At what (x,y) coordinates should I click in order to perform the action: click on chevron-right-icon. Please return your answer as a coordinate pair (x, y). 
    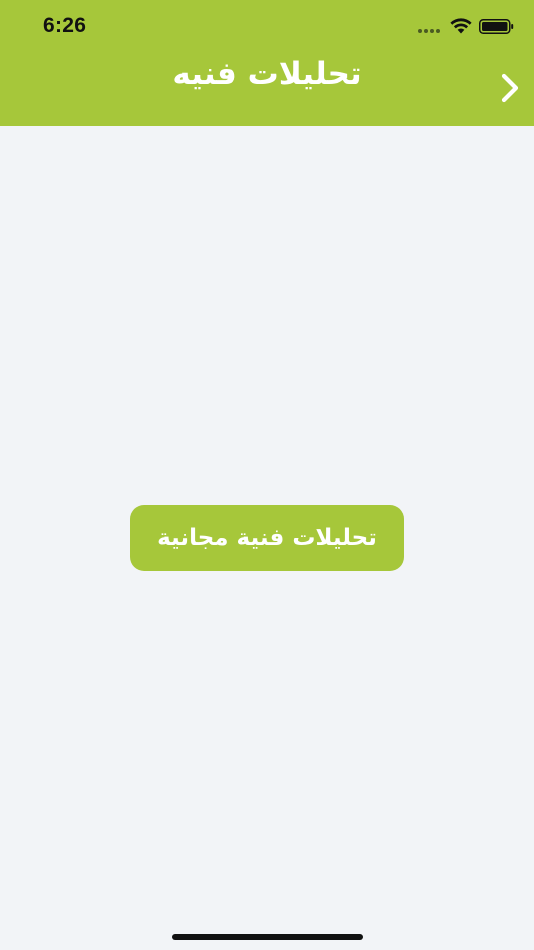
    Looking at the image, I should click on (510, 88).